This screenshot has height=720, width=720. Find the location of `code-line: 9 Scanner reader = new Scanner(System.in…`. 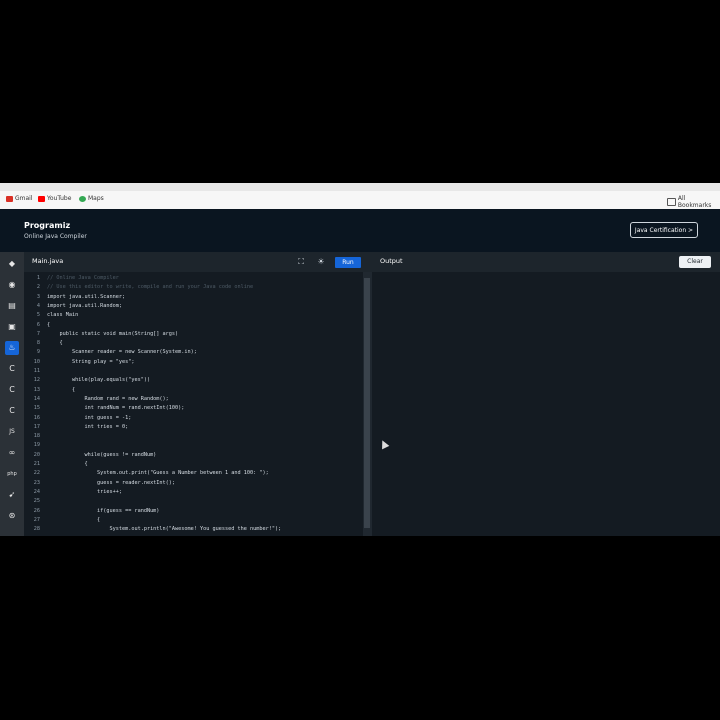

code-line: 9 Scanner reader = new Scanner(System.in… is located at coordinates (193, 352).